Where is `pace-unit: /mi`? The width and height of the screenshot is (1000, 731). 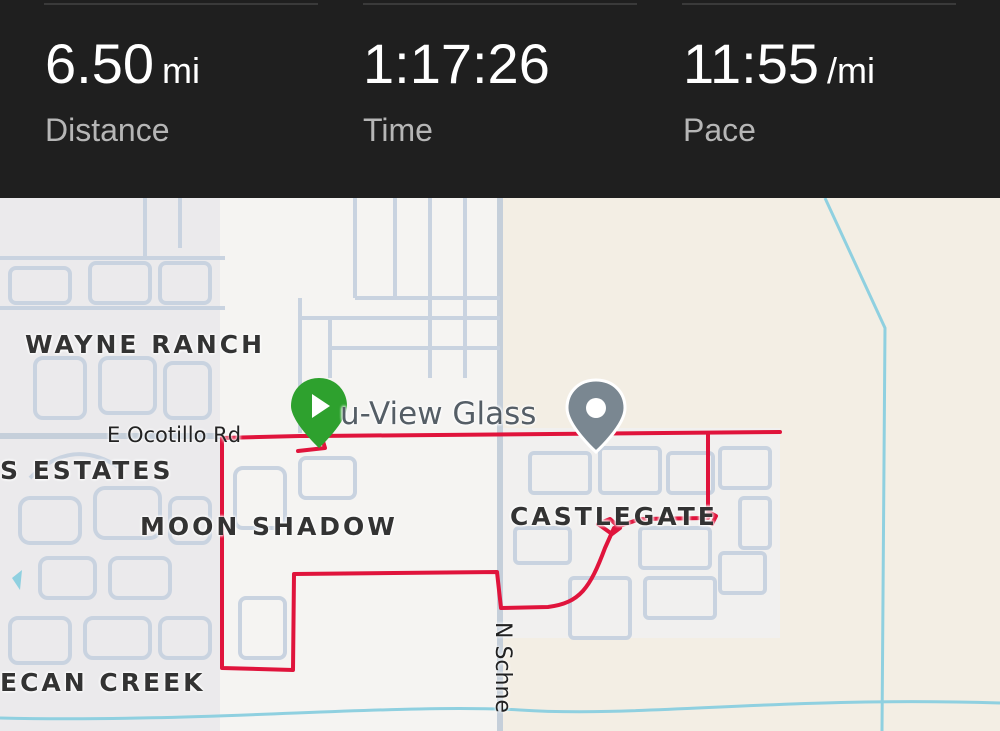
pace-unit: /mi is located at coordinates (850, 70).